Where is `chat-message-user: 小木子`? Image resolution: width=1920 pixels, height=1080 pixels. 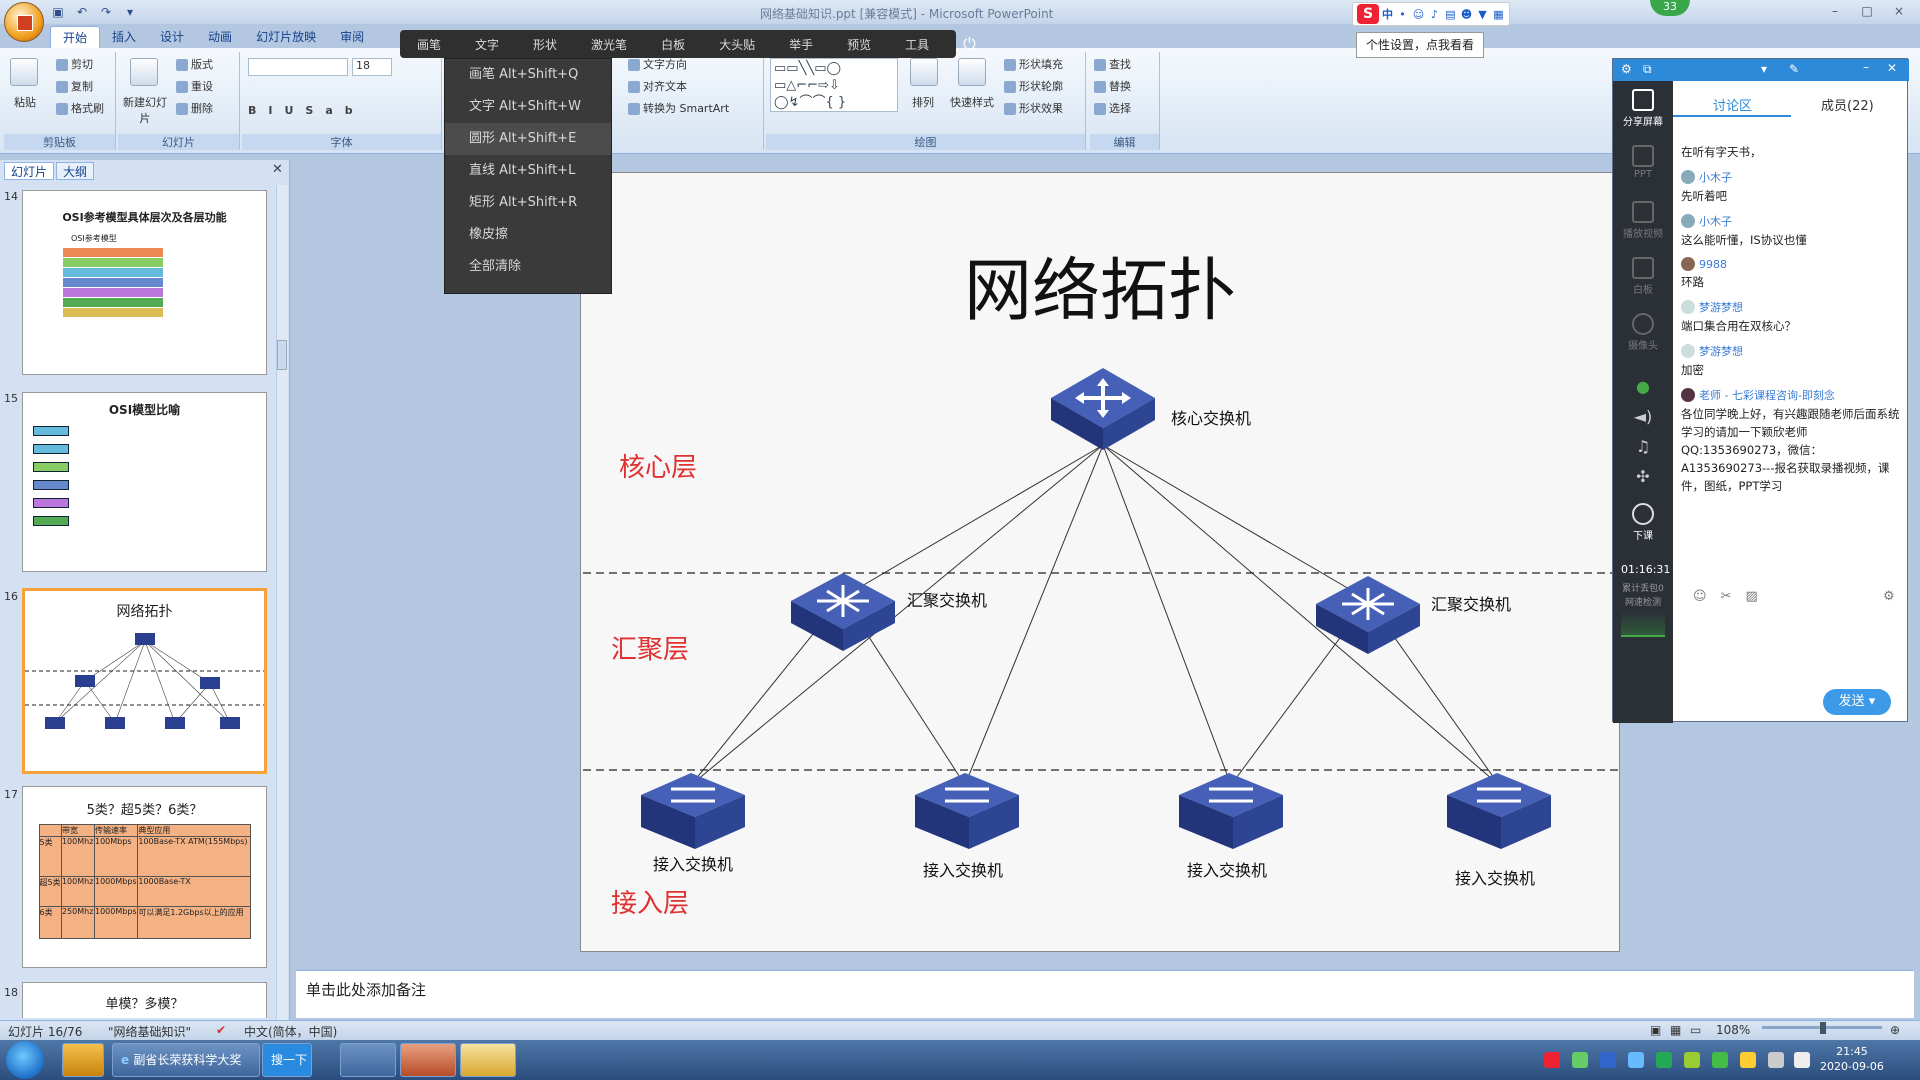
chat-message-user: 小木子 is located at coordinates (1792, 177).